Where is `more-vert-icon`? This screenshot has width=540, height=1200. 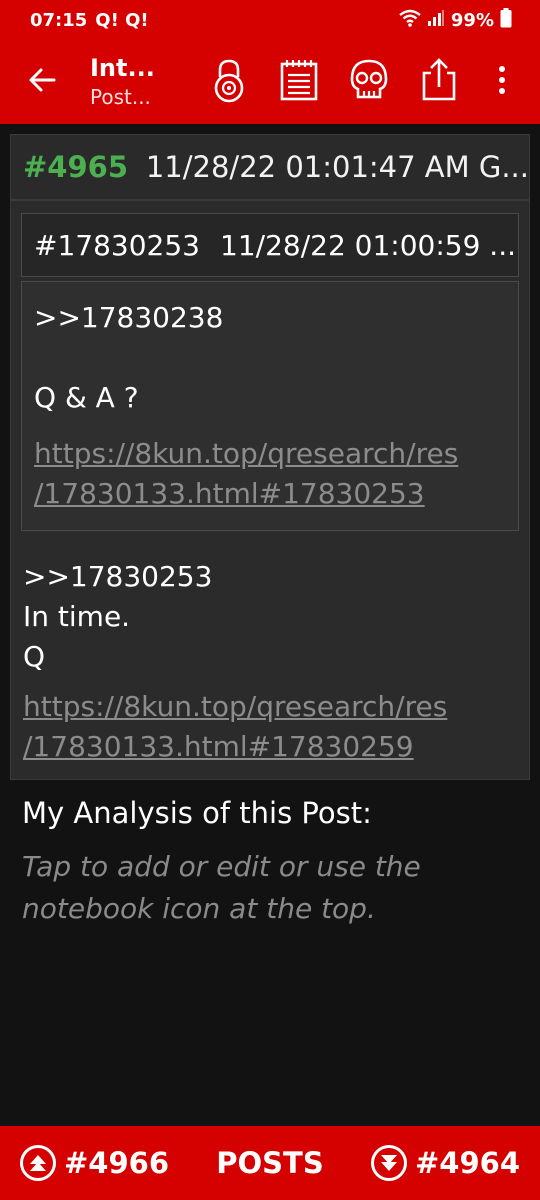 more-vert-icon is located at coordinates (502, 82).